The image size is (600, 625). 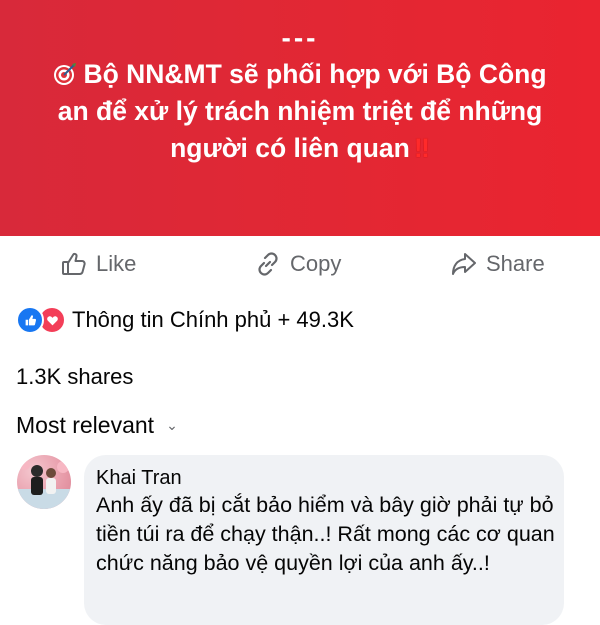 What do you see at coordinates (316, 263) in the screenshot?
I see `copy-label: Copy` at bounding box center [316, 263].